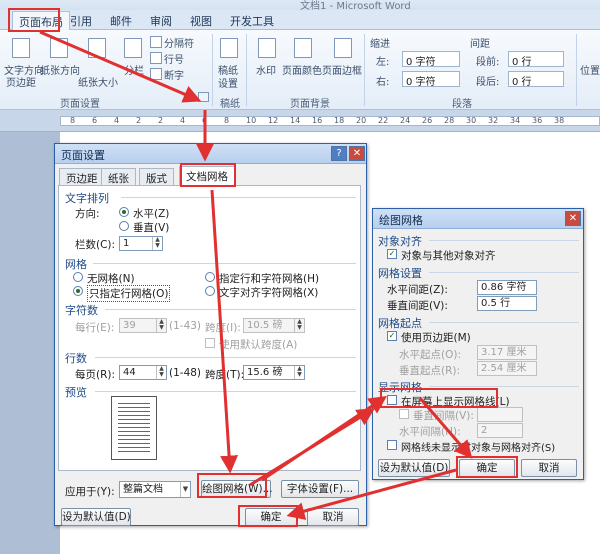 This screenshot has width=600, height=554. I want to click on v-interval-checkbox, so click(404, 414).